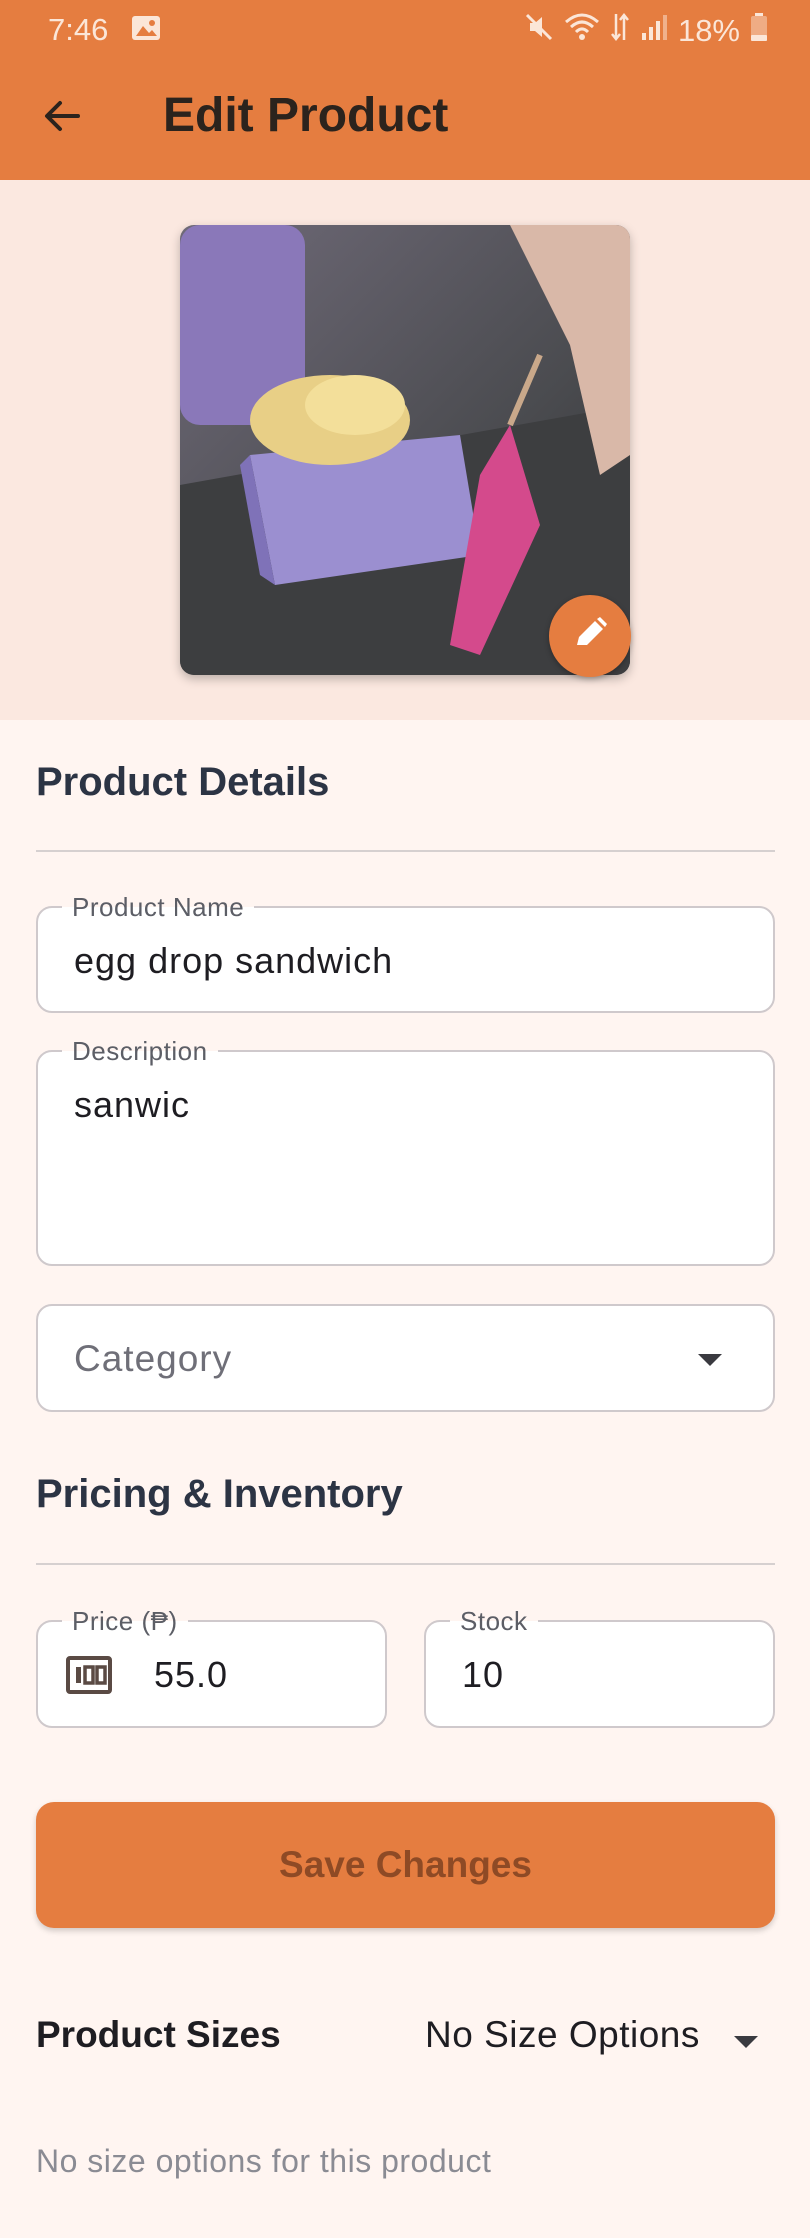  I want to click on back-button, so click(62, 116).